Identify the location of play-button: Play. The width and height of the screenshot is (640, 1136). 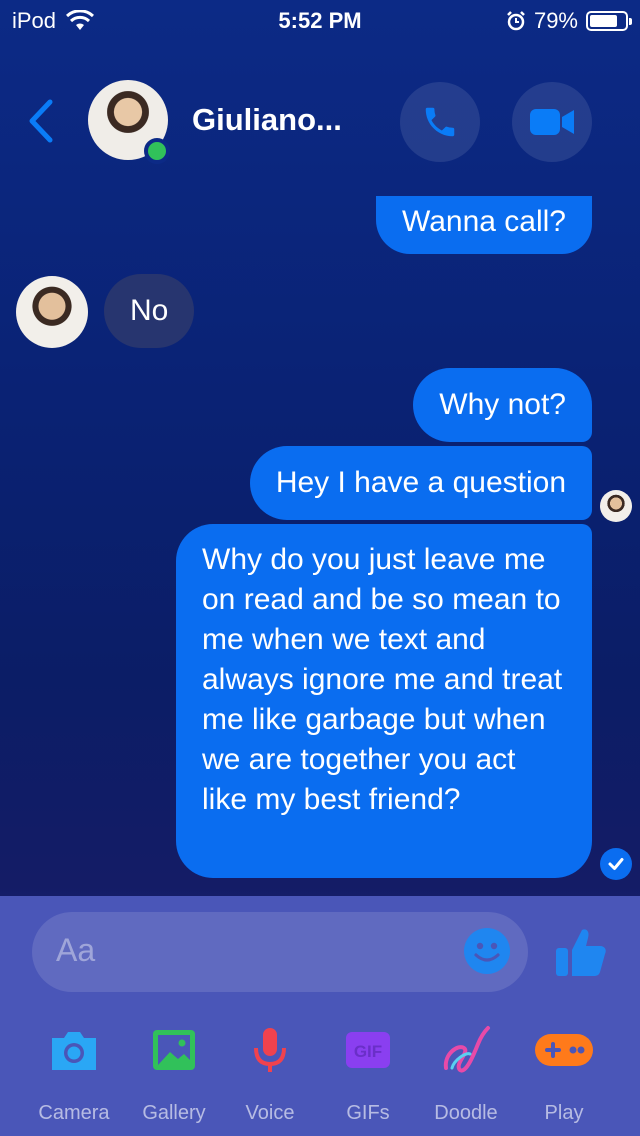
(564, 1074).